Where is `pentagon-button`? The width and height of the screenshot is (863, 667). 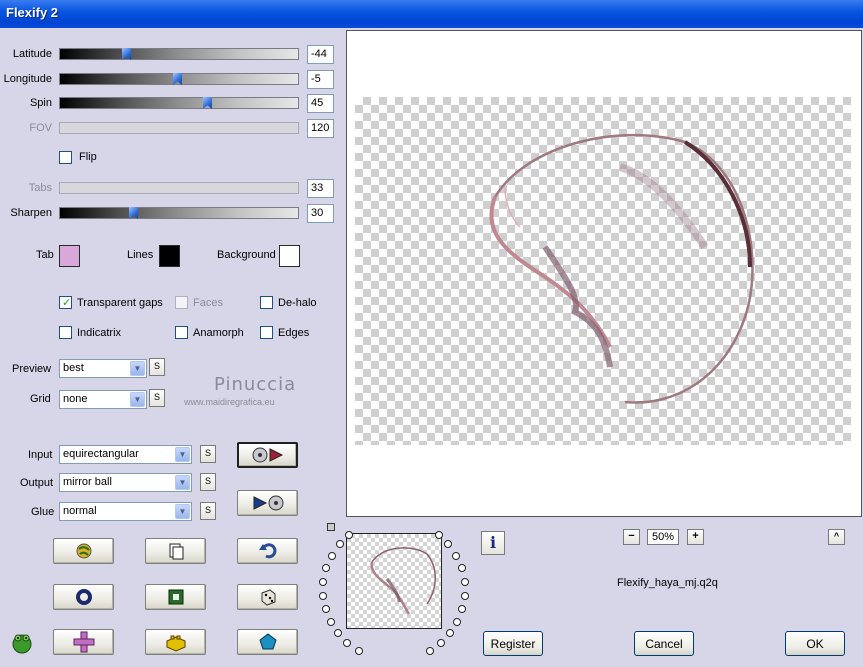 pentagon-button is located at coordinates (267, 642).